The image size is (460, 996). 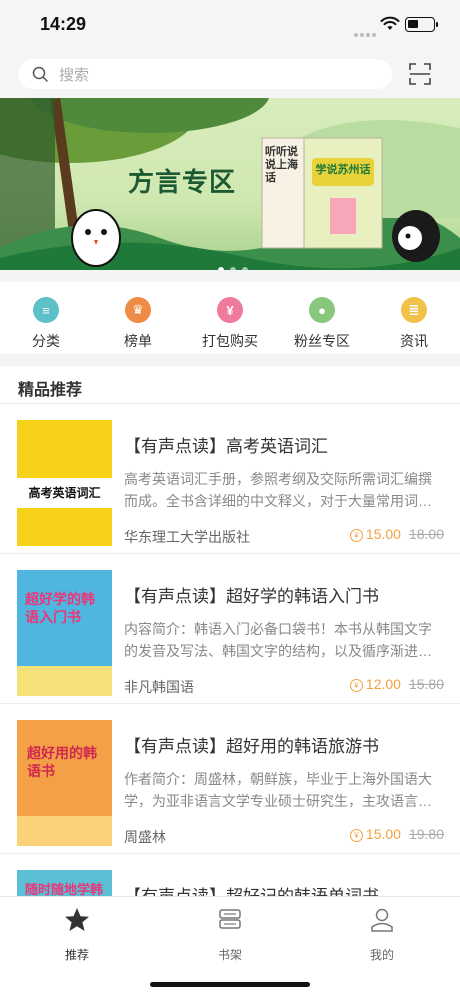 I want to click on news-icon: ≣, so click(x=414, y=310).